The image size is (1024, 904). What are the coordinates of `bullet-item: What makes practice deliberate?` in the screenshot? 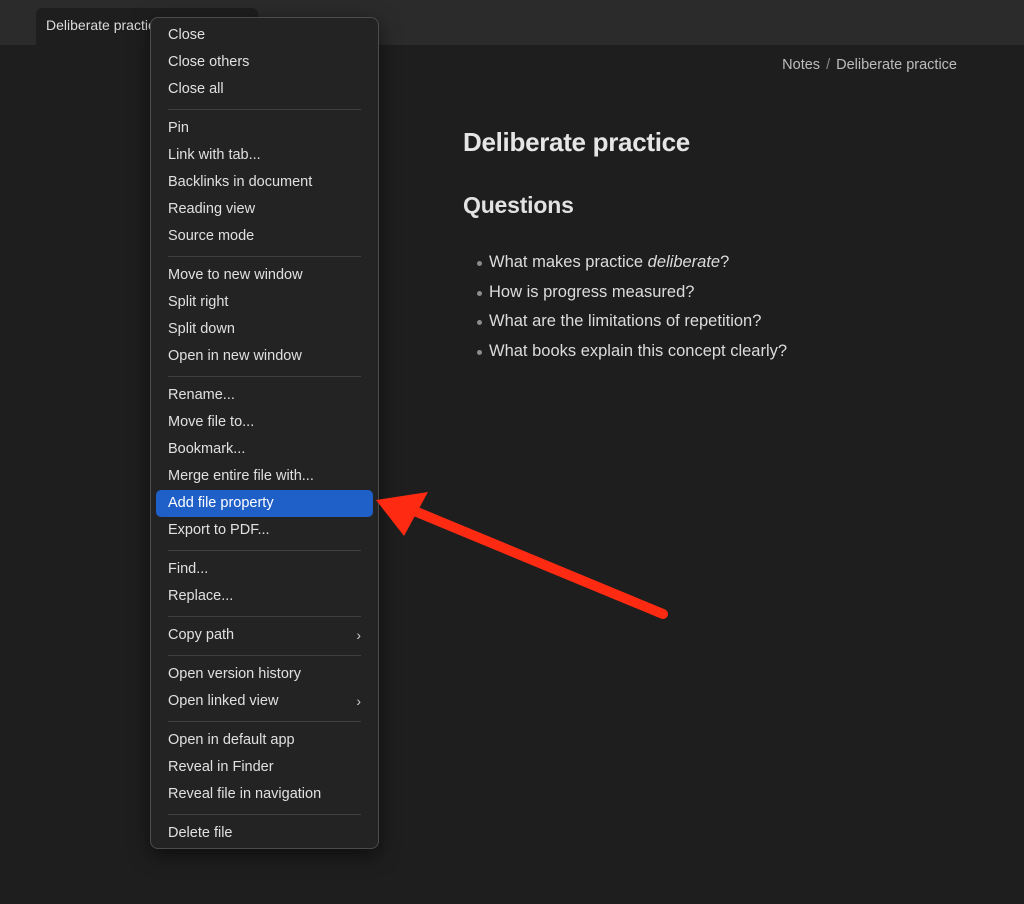 It's located at (723, 263).